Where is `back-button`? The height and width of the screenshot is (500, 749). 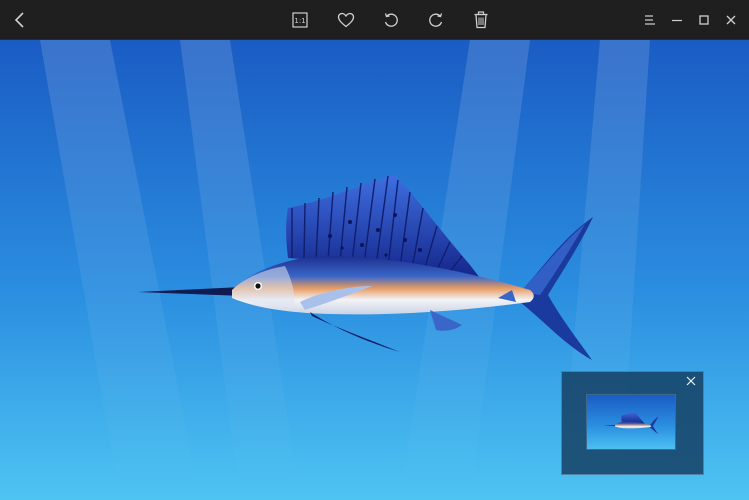 back-button is located at coordinates (20, 20).